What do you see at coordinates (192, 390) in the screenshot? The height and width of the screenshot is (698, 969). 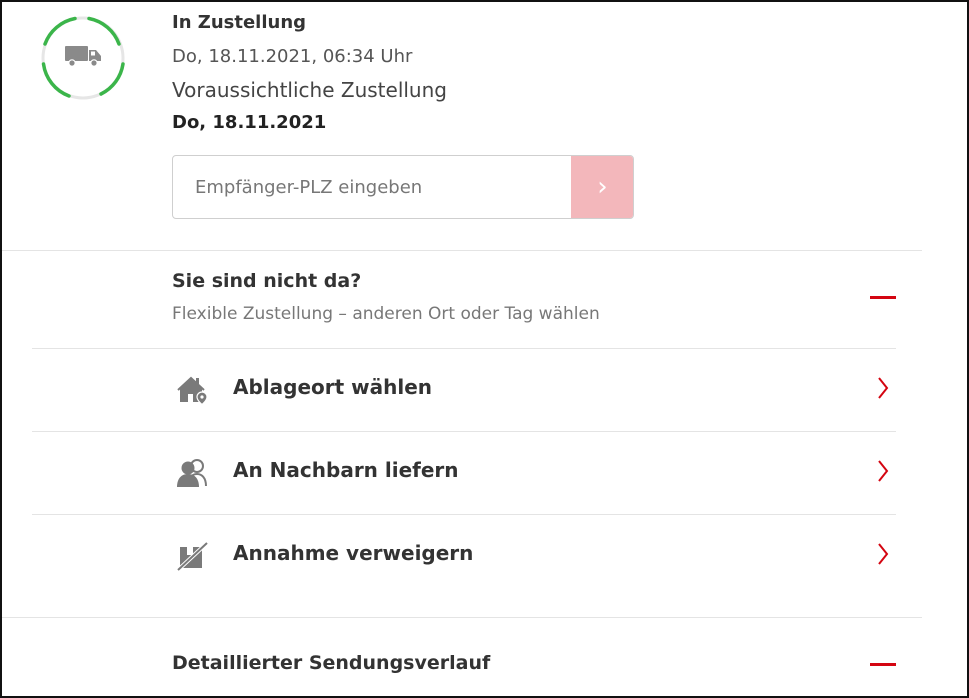 I see `house-location-icon` at bounding box center [192, 390].